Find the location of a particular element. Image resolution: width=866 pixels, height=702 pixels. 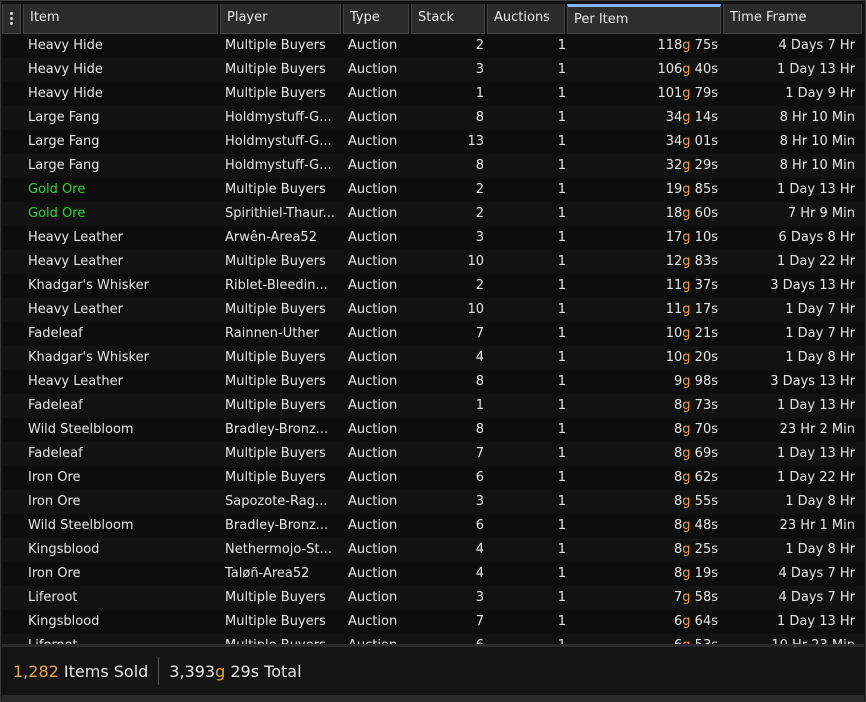

per-item-price: 12g 83s is located at coordinates (644, 262).